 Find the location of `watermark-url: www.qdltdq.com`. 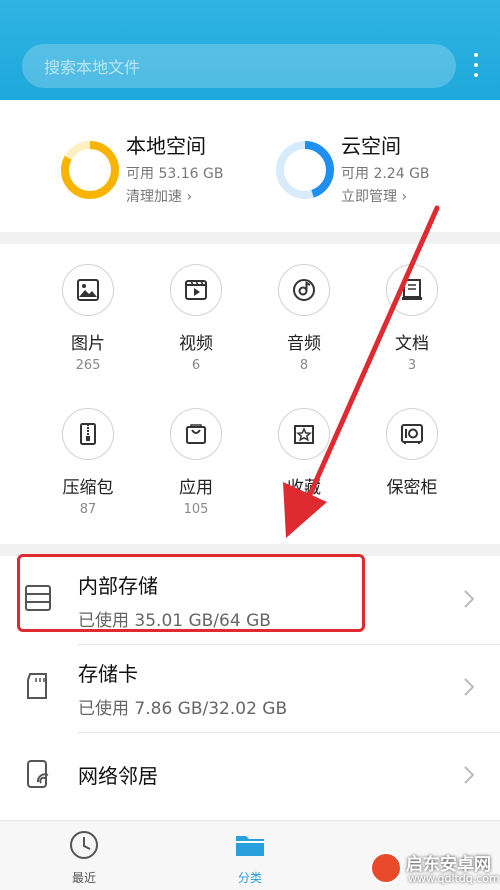

watermark-url: www.qdltdq.com is located at coordinates (454, 878).